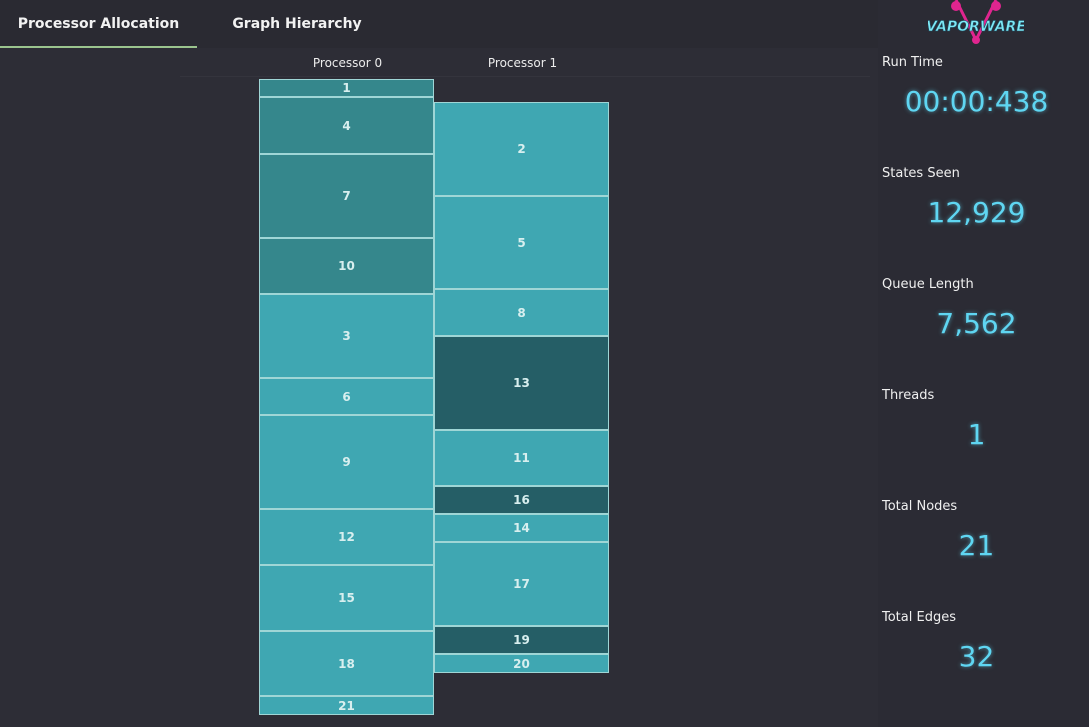 This screenshot has width=1089, height=727. Describe the element at coordinates (346, 598) in the screenshot. I see `task-block-15: 15` at that location.